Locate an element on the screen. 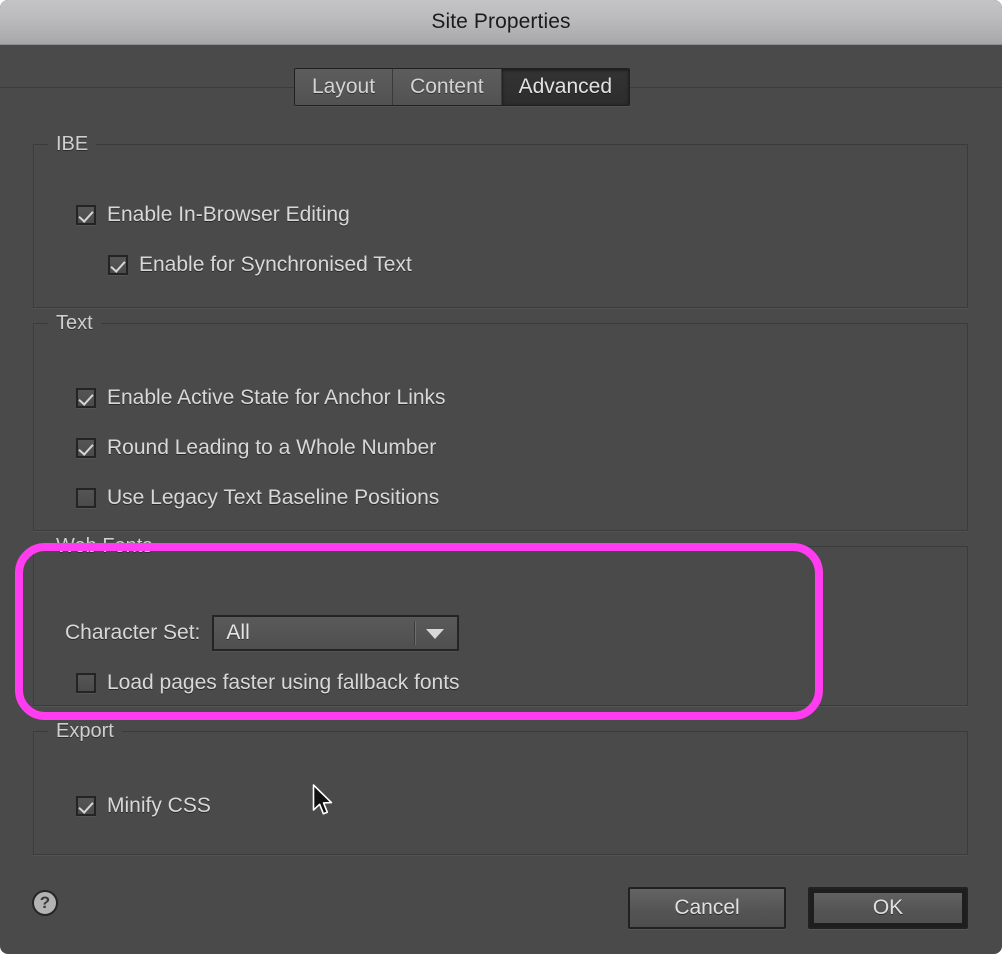  checkbox-row-enable-active-state-for-anchor-links: Enable Active State for Anchor Links is located at coordinates (261, 398).